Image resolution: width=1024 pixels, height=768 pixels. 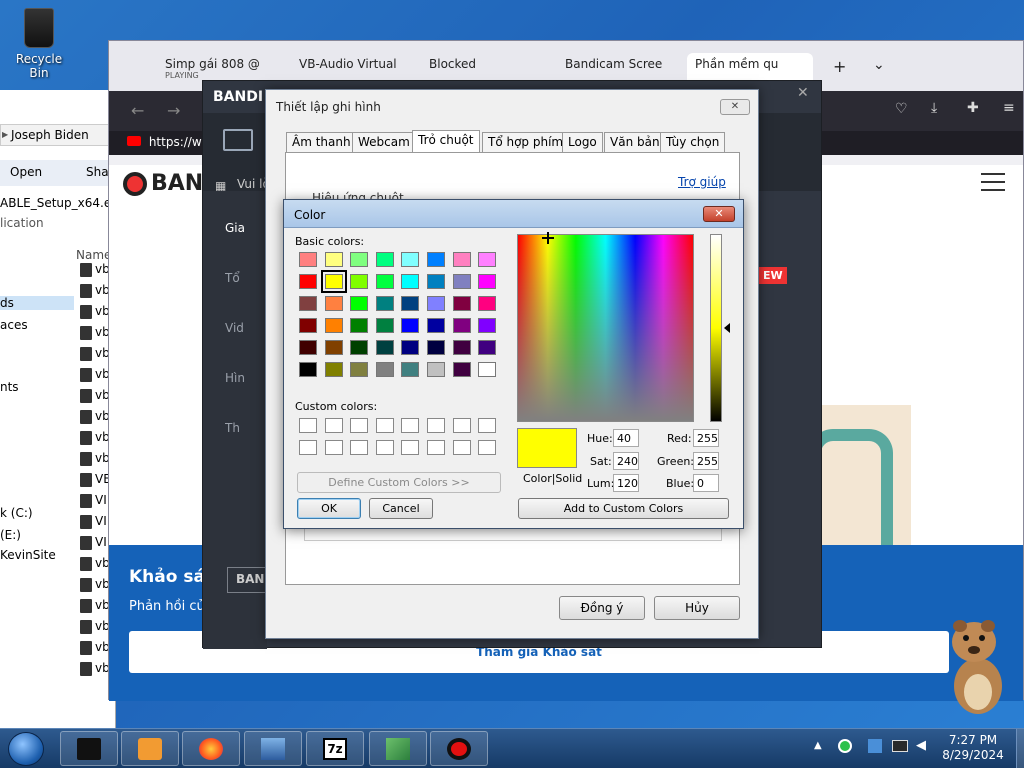 What do you see at coordinates (706, 483) in the screenshot?
I see `blue-input: 0` at bounding box center [706, 483].